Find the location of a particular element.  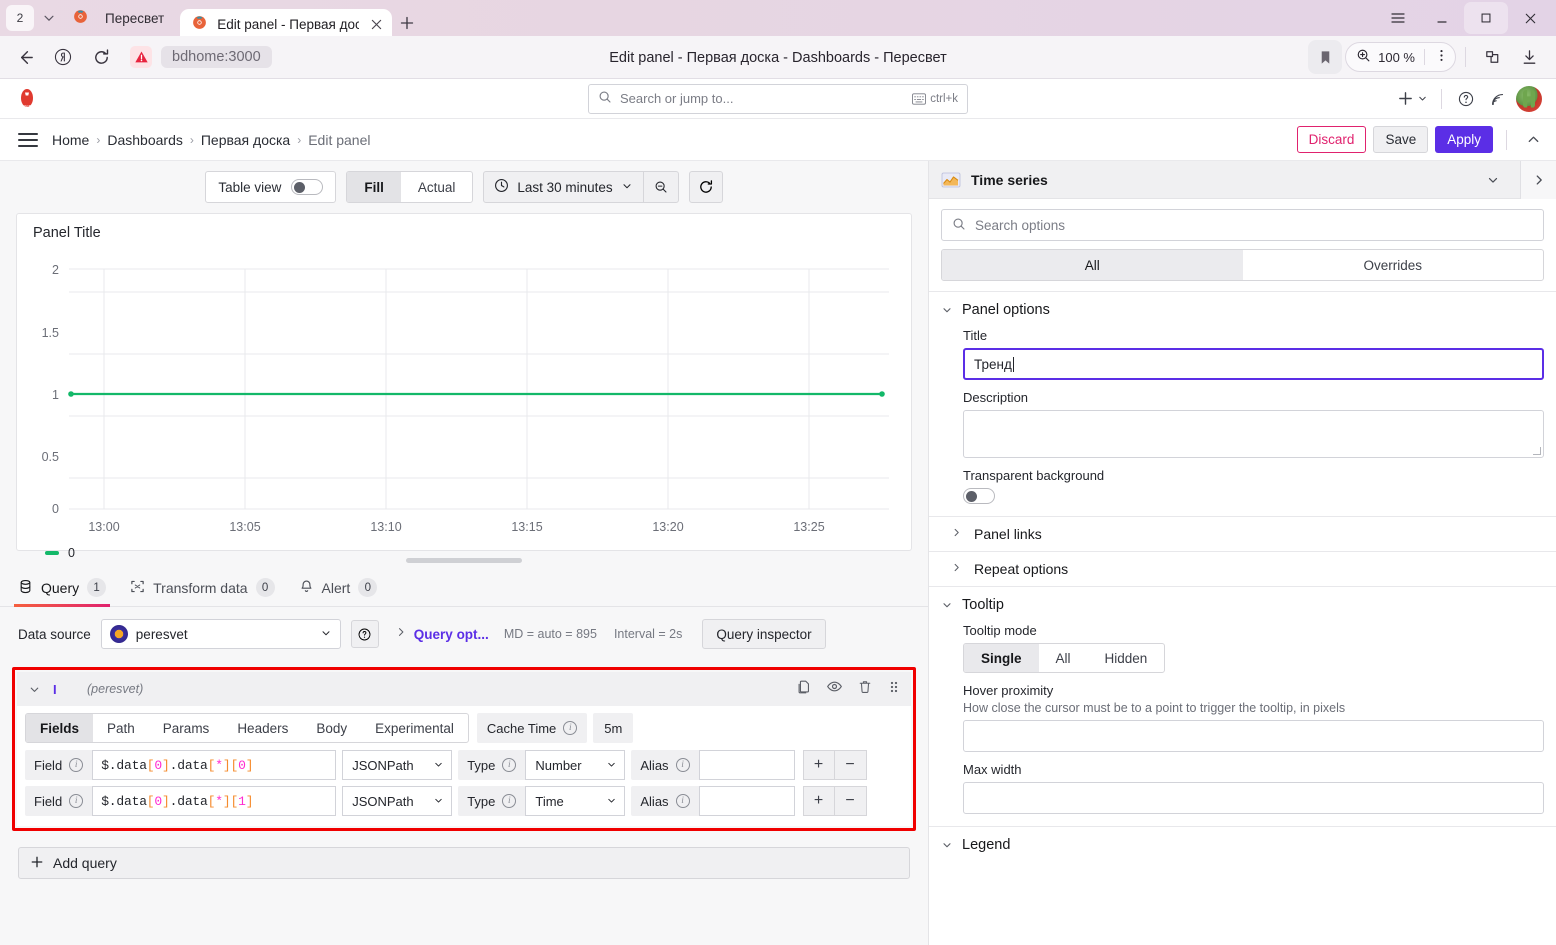

tab-alert: Alert 0 is located at coordinates (338, 588).